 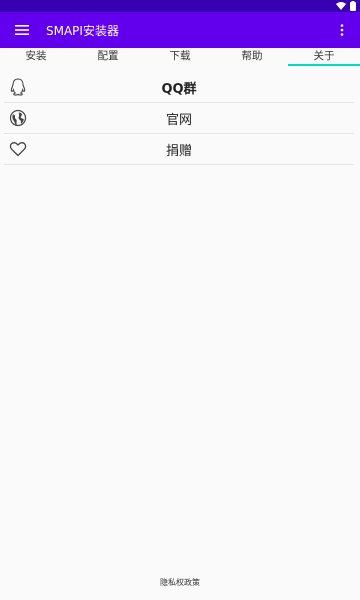 I want to click on list-item-qq-group: QQ群, so click(x=179, y=87).